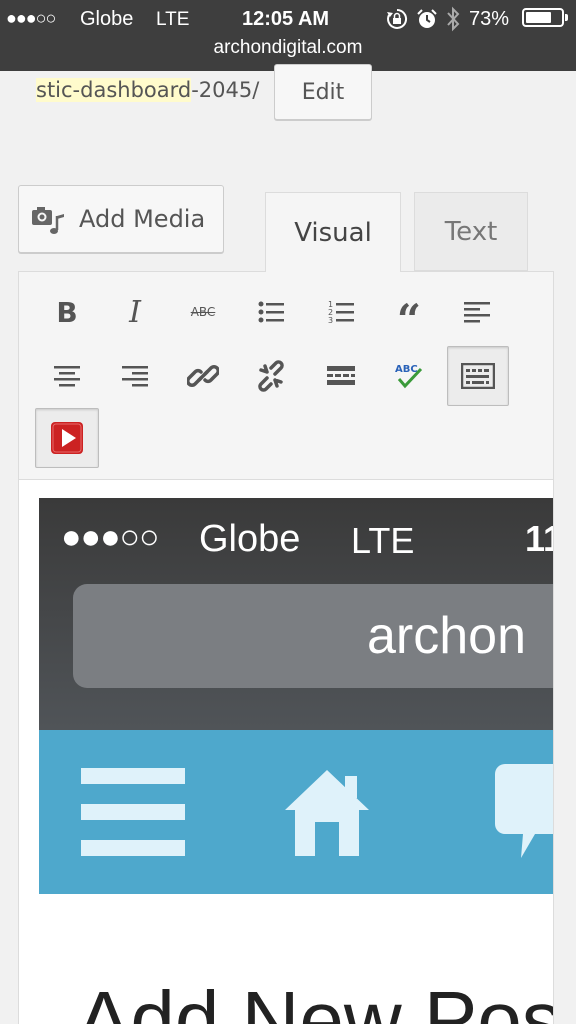 This screenshot has height=1024, width=576. What do you see at coordinates (107, 19) in the screenshot?
I see `carrier-name: Globe` at bounding box center [107, 19].